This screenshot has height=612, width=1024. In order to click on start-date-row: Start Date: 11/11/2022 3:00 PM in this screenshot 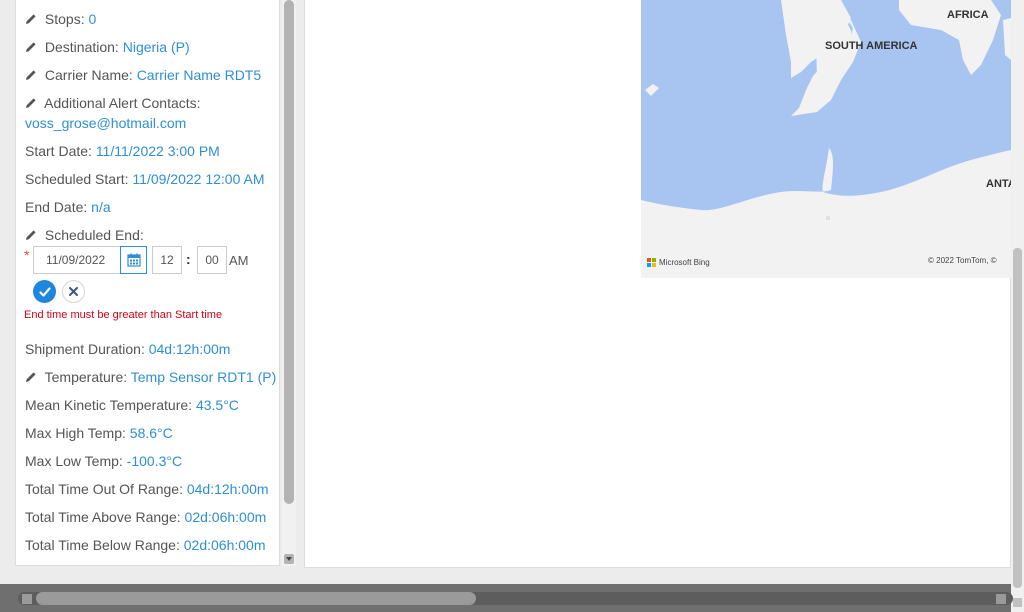, I will do `click(122, 151)`.